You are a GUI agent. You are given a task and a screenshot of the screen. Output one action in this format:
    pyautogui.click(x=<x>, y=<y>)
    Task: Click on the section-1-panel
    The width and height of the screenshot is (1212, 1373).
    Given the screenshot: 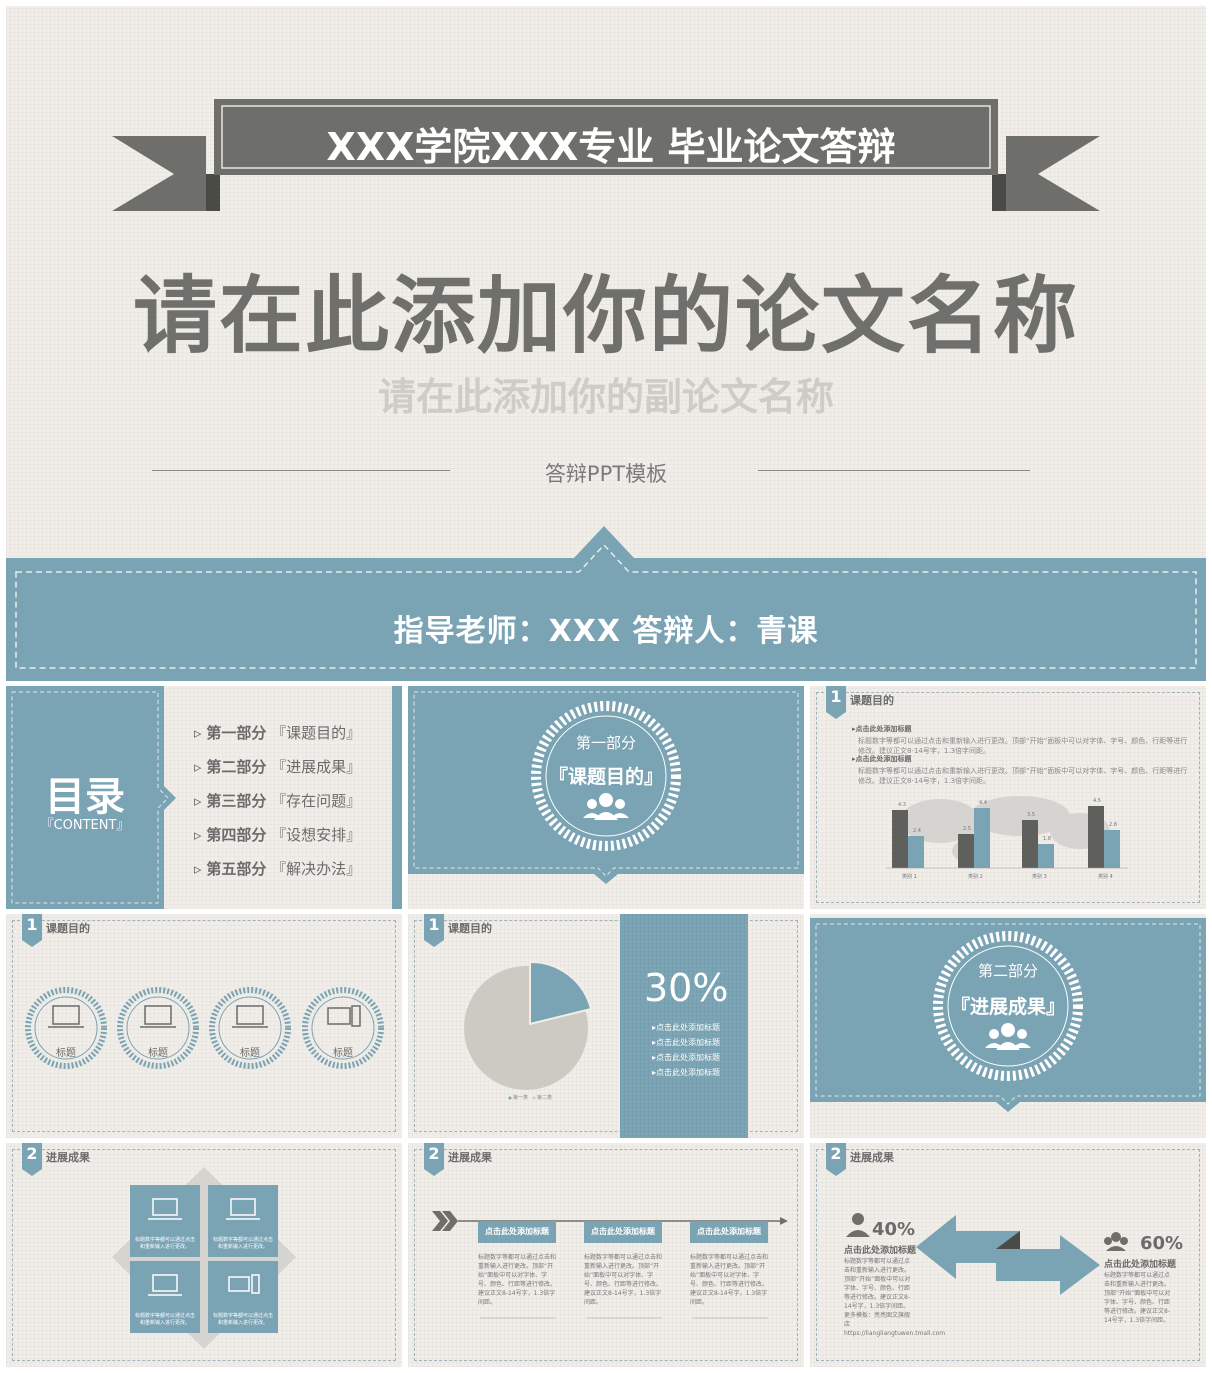 What is the action you would take?
    pyautogui.click(x=606, y=785)
    